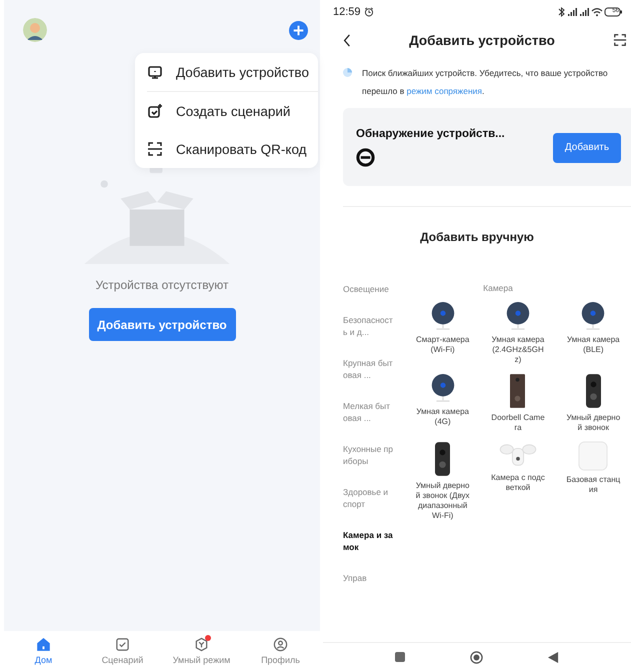 Image resolution: width=631 pixels, height=671 pixels. I want to click on home-icon, so click(43, 644).